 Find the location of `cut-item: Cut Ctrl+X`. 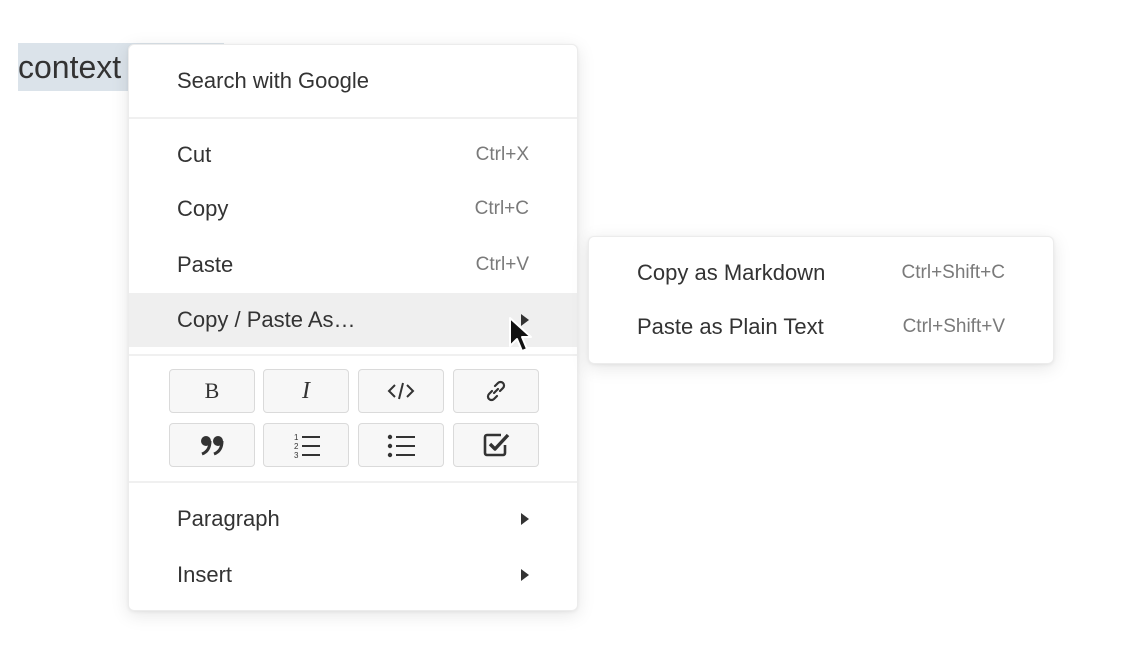

cut-item: Cut Ctrl+X is located at coordinates (353, 155).